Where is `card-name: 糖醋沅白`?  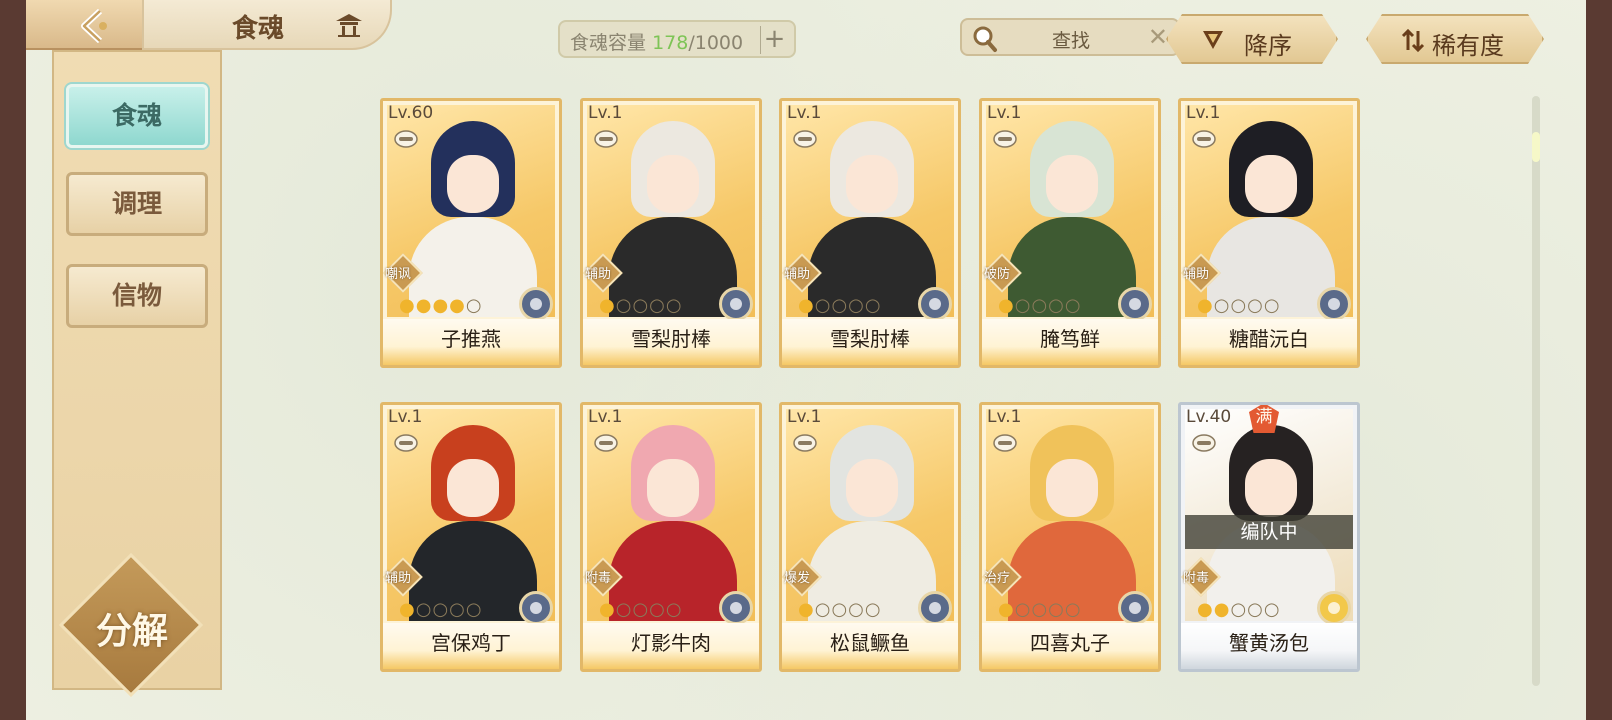 card-name: 糖醋沅白 is located at coordinates (1269, 342).